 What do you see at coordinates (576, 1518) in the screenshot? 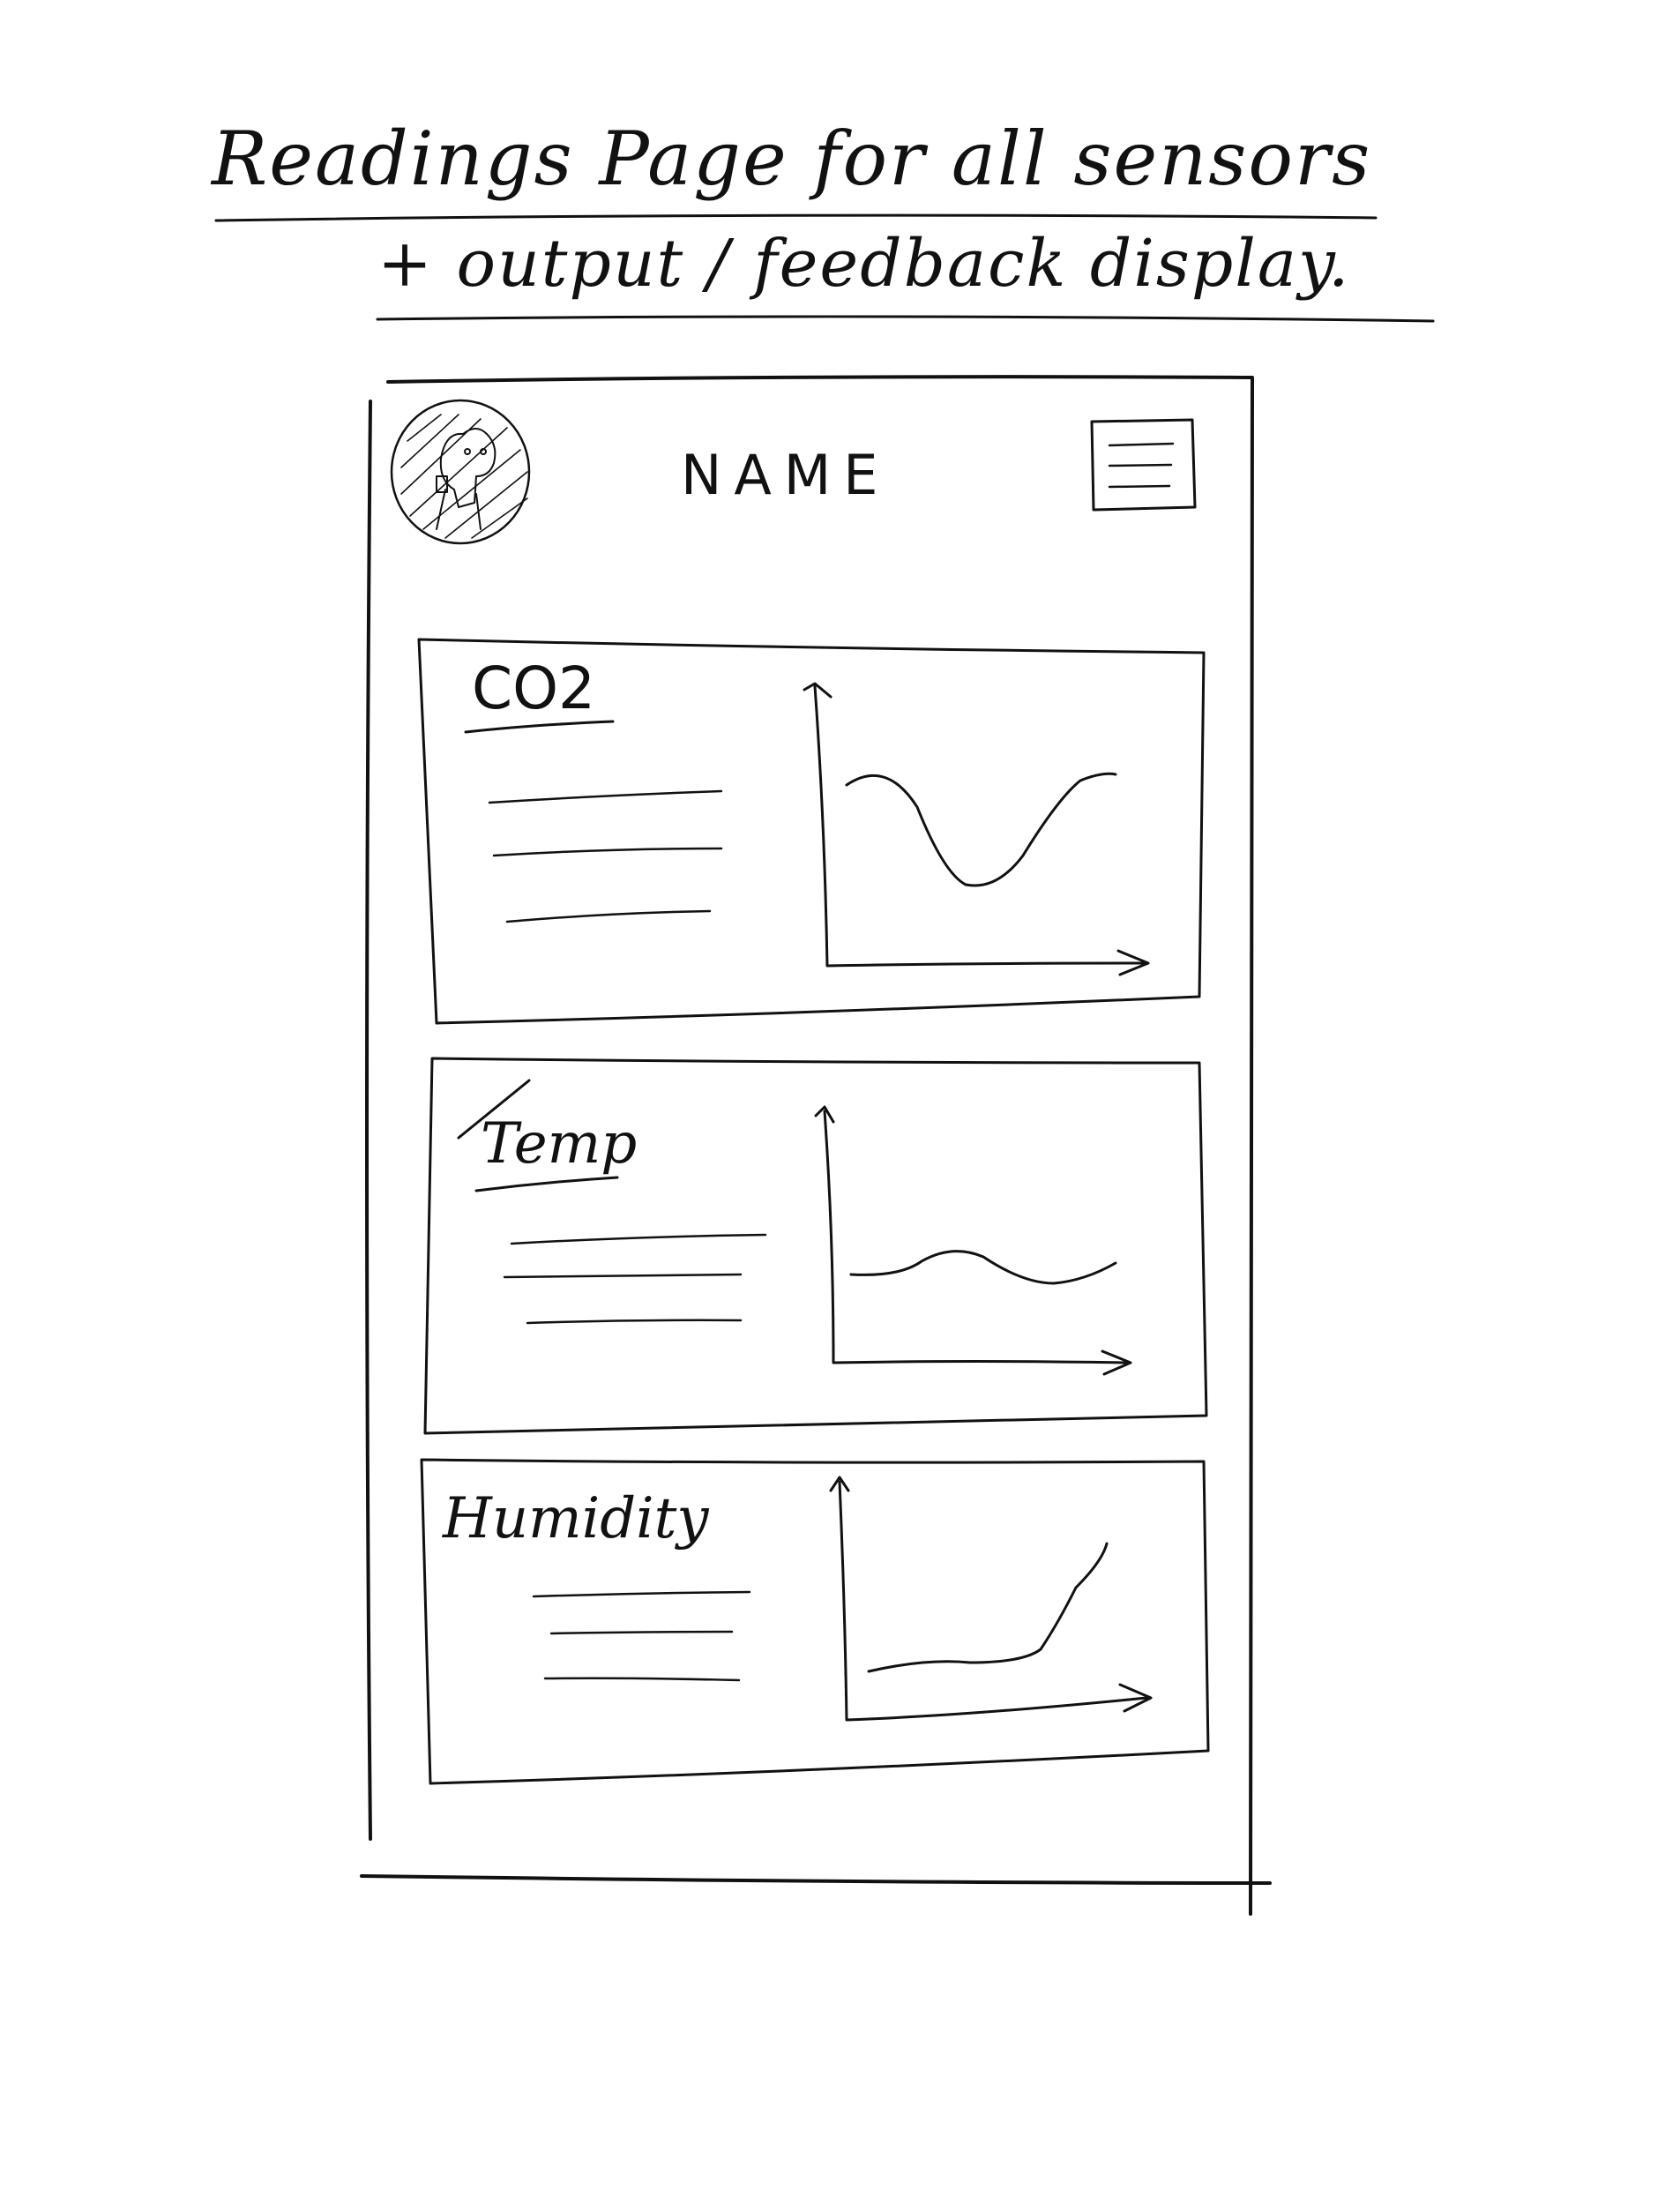
I see `humidity-card-title: Humidity` at bounding box center [576, 1518].